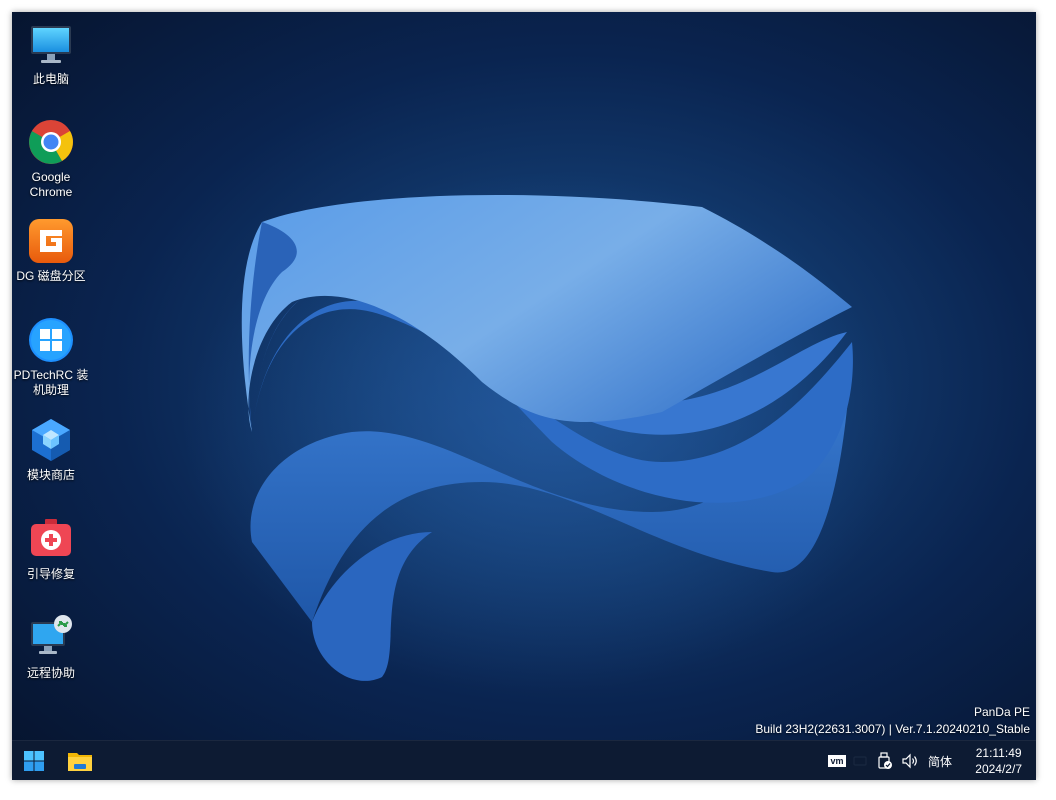  Describe the element at coordinates (524, 760) in the screenshot. I see `taskbar: vm 简体 21:11:49 2024/2/7` at that location.